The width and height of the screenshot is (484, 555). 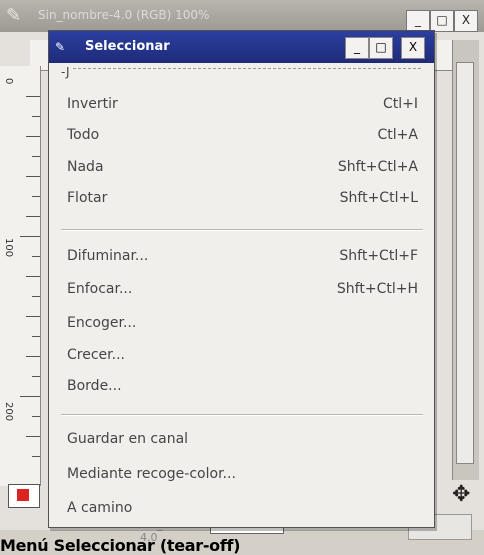 I want to click on menu-item-label: Flotar, so click(x=87, y=198).